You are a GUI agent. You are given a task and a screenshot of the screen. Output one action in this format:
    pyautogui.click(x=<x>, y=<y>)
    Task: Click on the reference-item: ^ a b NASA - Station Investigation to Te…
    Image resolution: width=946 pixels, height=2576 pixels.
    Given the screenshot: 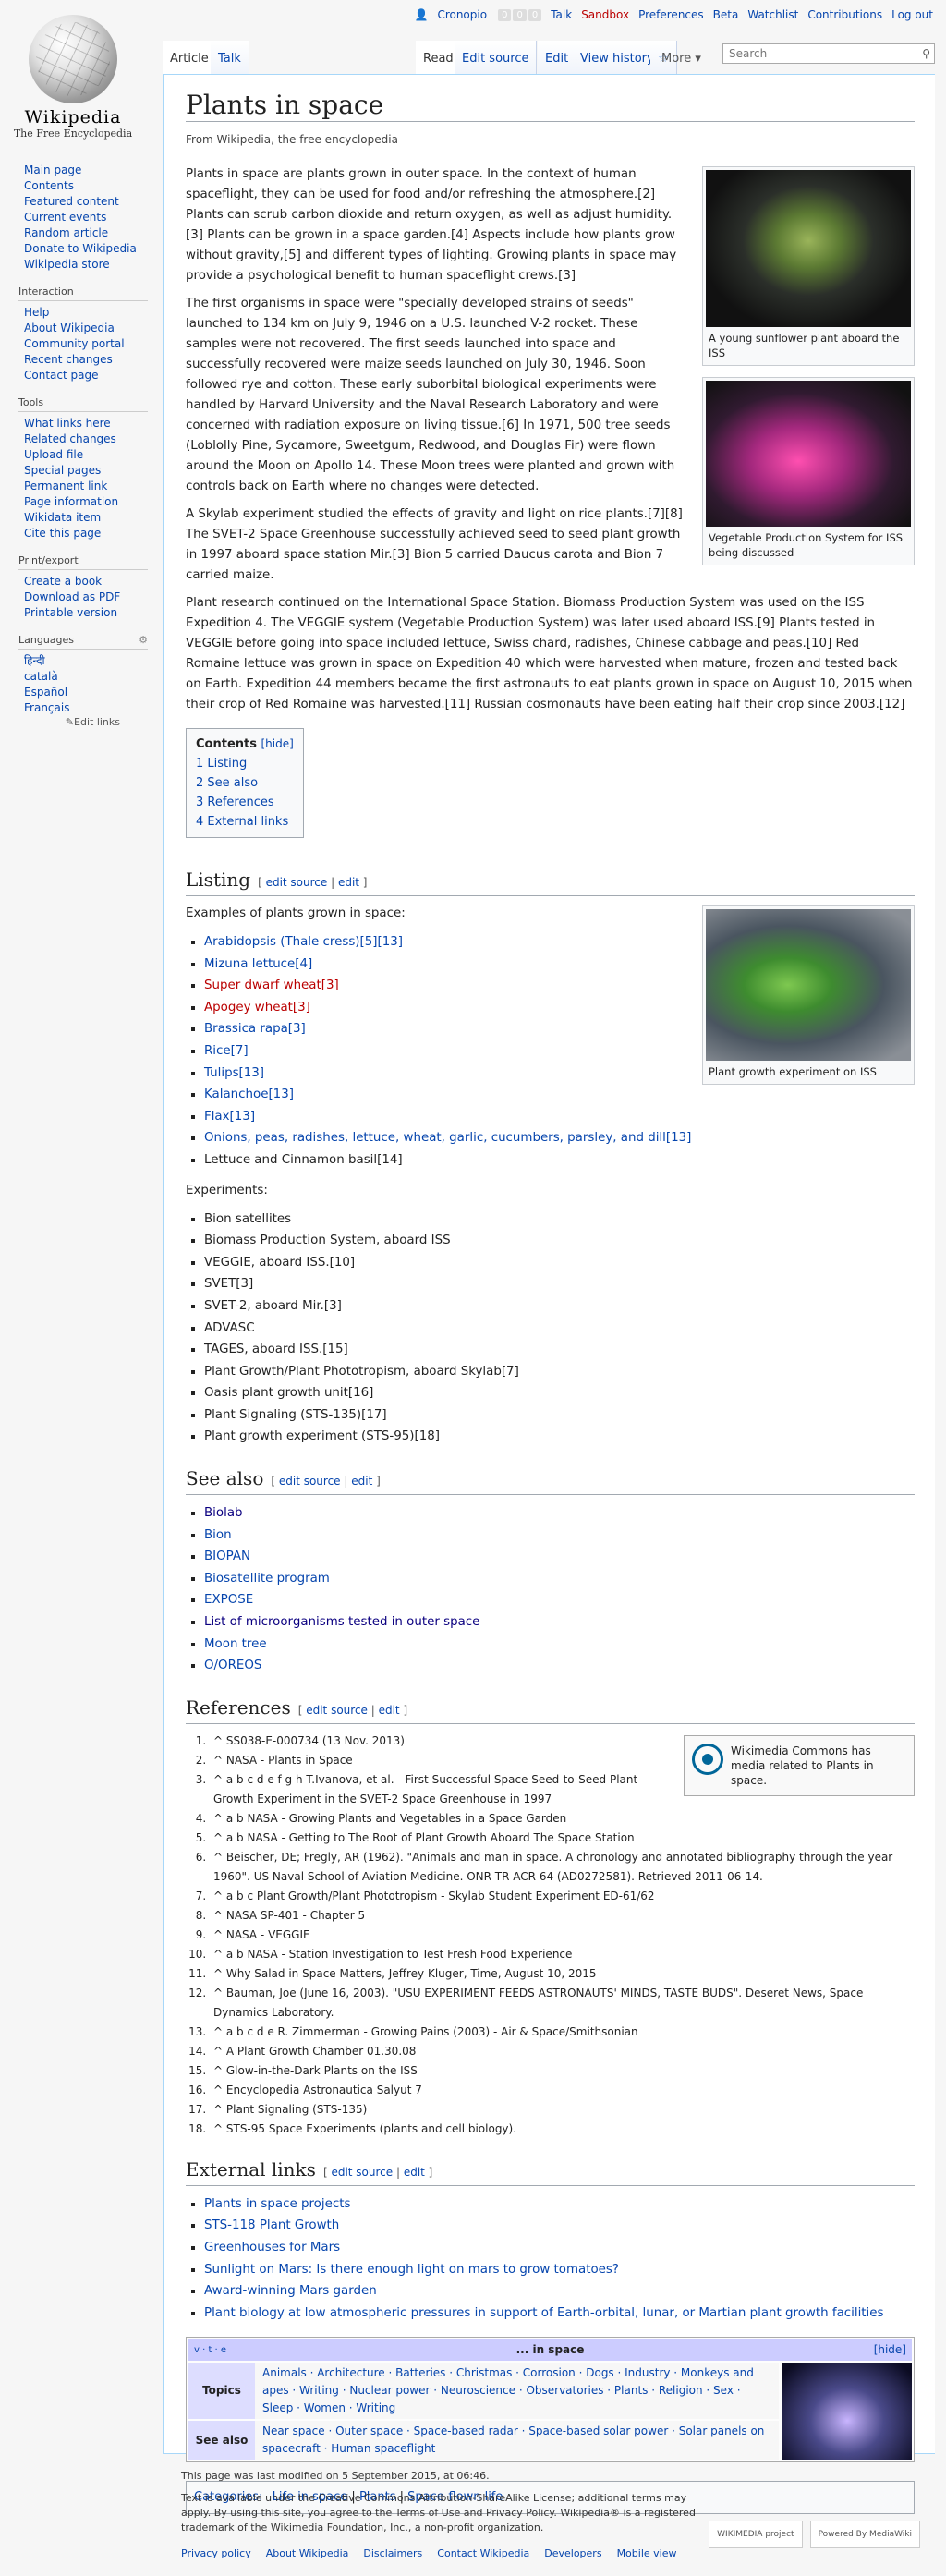 What is the action you would take?
    pyautogui.click(x=562, y=1954)
    